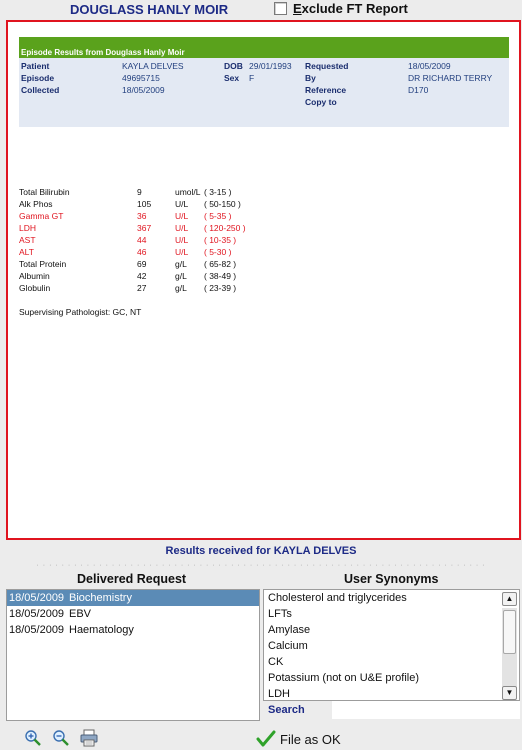  I want to click on lab-title: DOUGLASS HANLY MOIR, so click(149, 9).